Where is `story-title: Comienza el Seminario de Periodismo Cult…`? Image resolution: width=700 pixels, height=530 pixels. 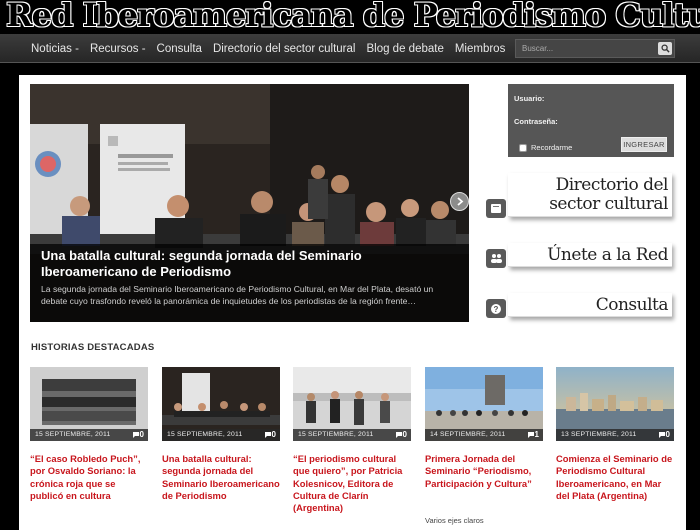 story-title: Comienza el Seminario de Periodismo Cult… is located at coordinates (615, 477).